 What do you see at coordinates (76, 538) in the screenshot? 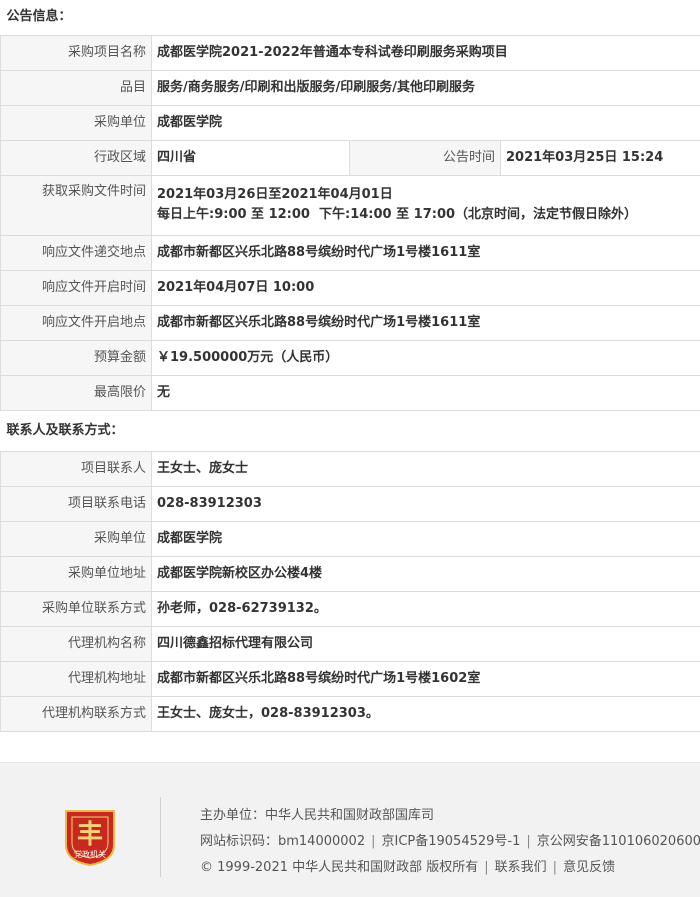
I see `label-contact-purchaser: 采购单位` at bounding box center [76, 538].